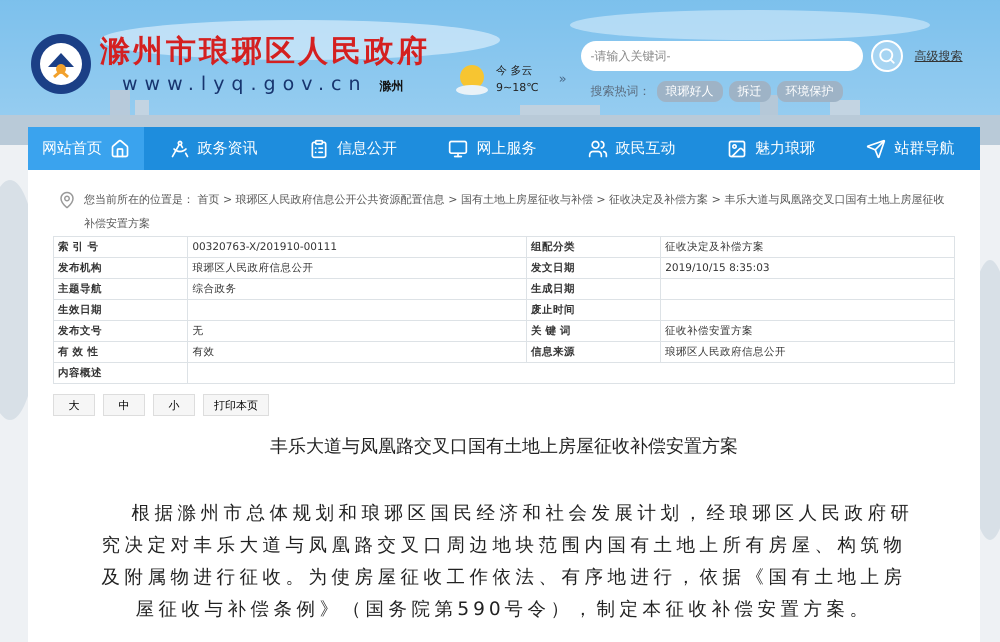  What do you see at coordinates (784, 148) in the screenshot?
I see `nav-label: 魅力琅琊` at bounding box center [784, 148].